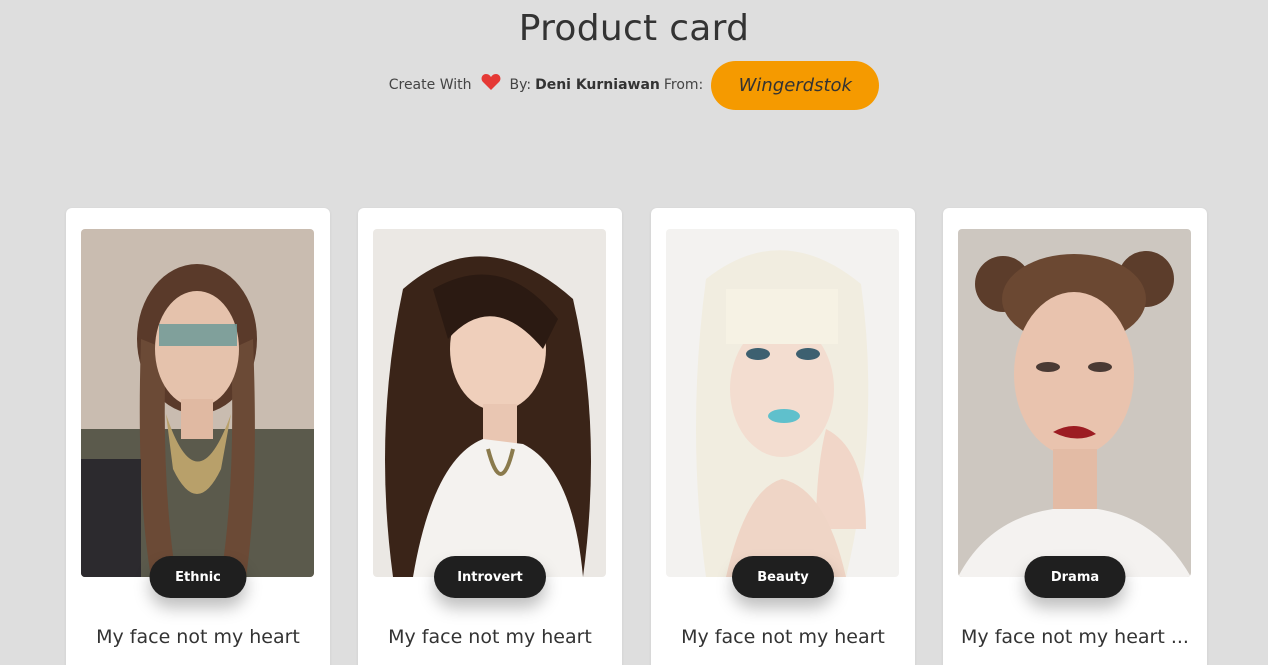  What do you see at coordinates (683, 85) in the screenshot?
I see `from-label: From:` at bounding box center [683, 85].